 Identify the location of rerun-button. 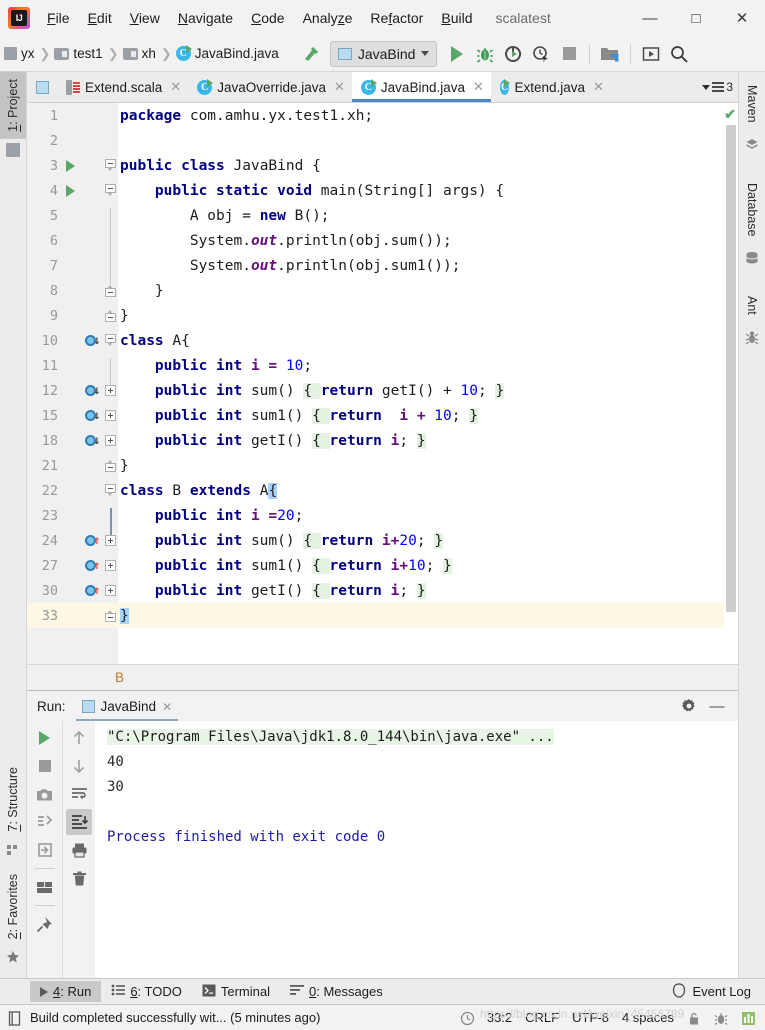
(45, 738).